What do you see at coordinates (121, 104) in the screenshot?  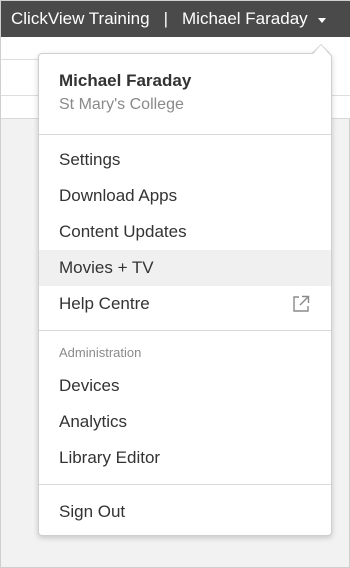 I see `profile-organization: St Mary's College` at bounding box center [121, 104].